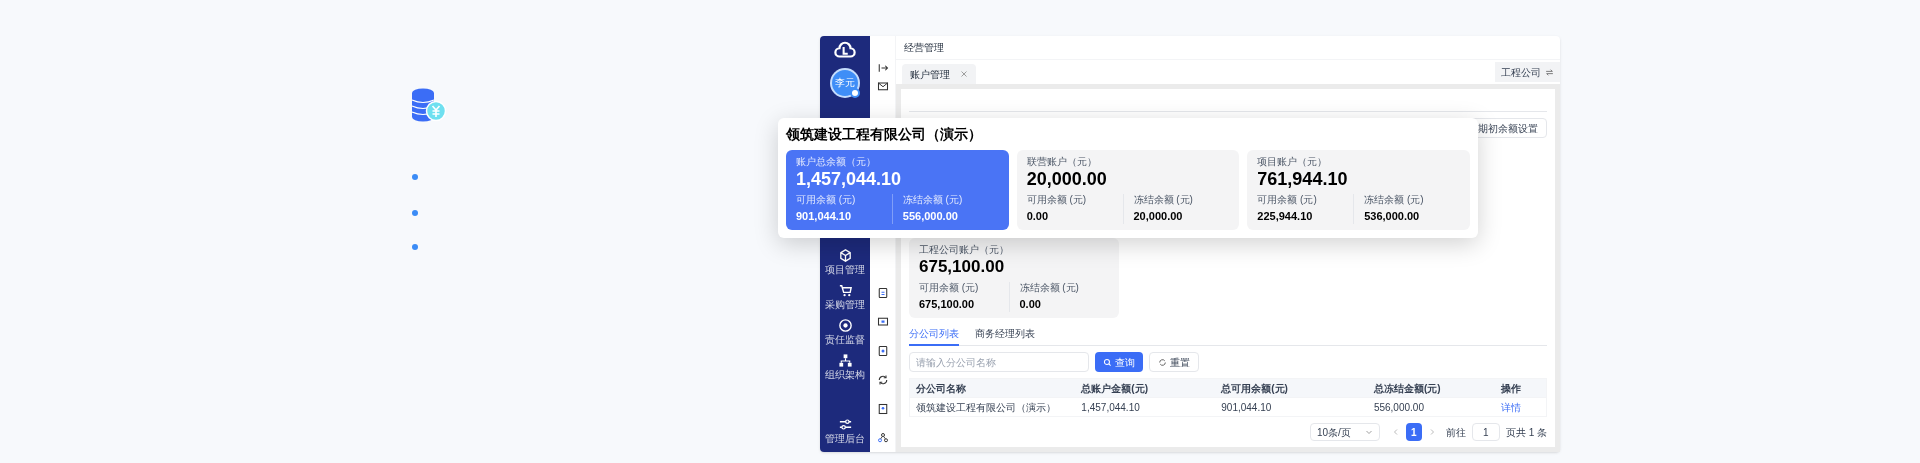  What do you see at coordinates (882, 322) in the screenshot?
I see `monitor-icon` at bounding box center [882, 322].